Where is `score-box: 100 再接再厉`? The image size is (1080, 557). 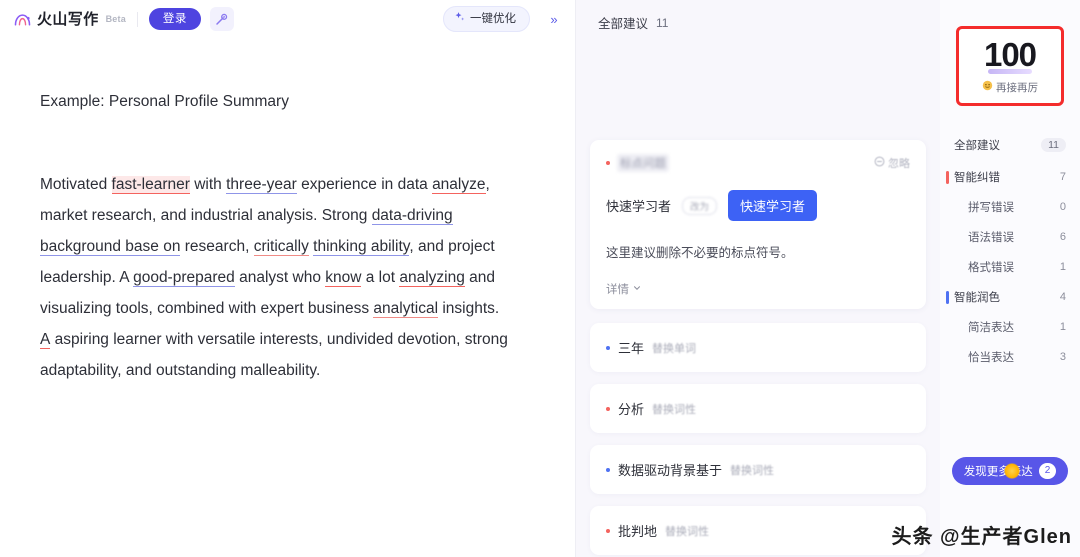 score-box: 100 再接再厉 is located at coordinates (1010, 66).